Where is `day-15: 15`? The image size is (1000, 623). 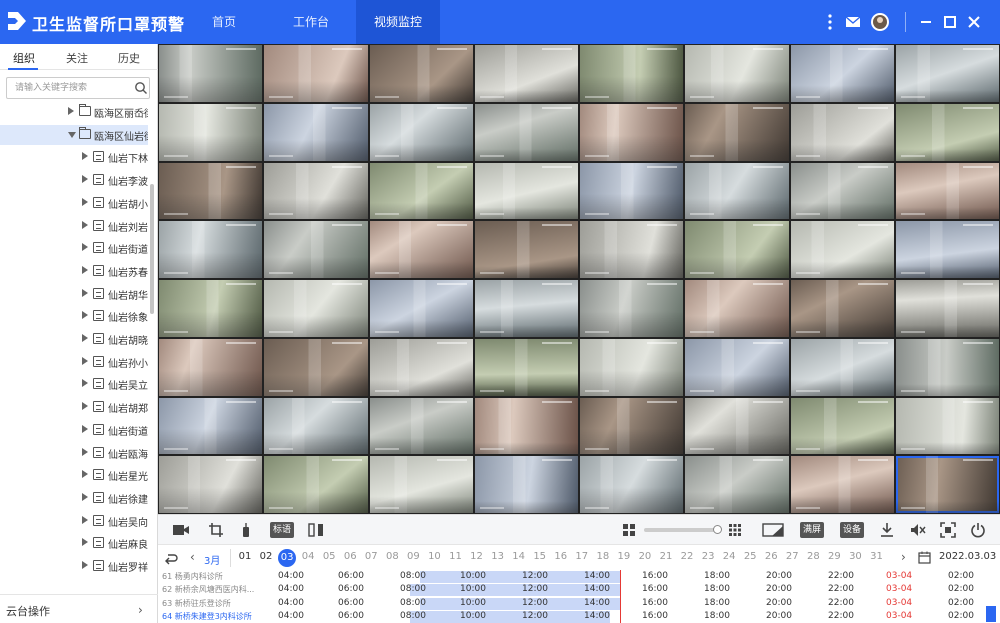
day-15: 15 is located at coordinates (540, 556).